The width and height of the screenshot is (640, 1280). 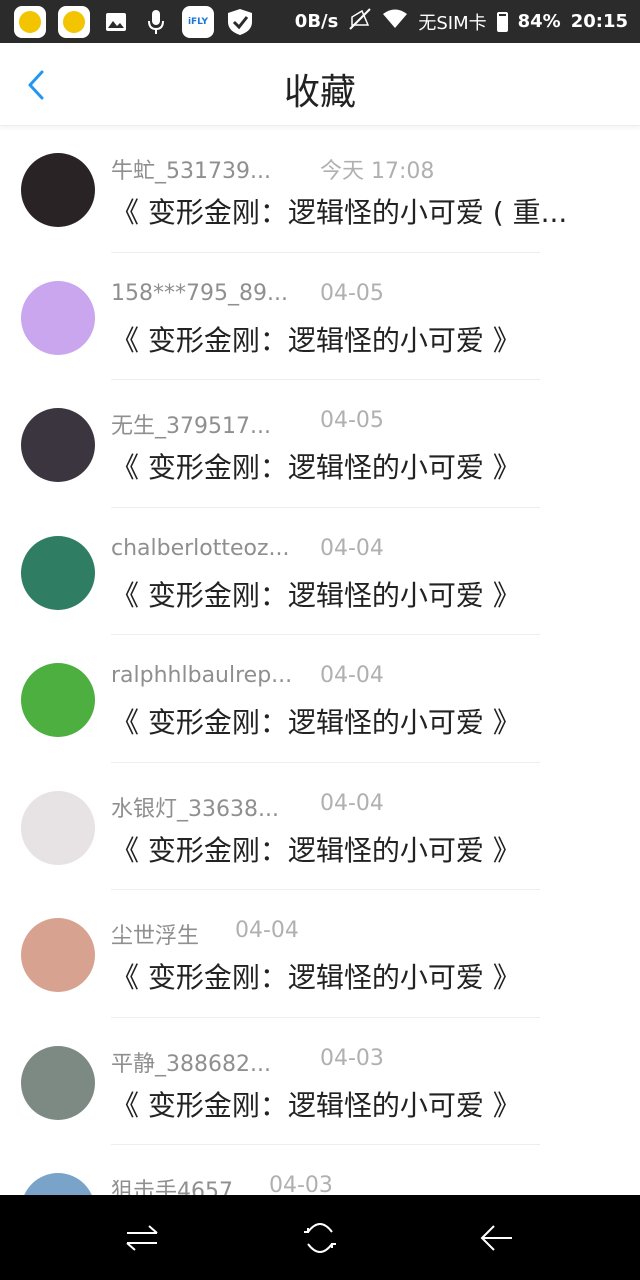 I want to click on list-item: ralphhlbaulrep... 04-04 《 变形金刚：逻辑怪的小可爱 》, so click(x=320, y=699).